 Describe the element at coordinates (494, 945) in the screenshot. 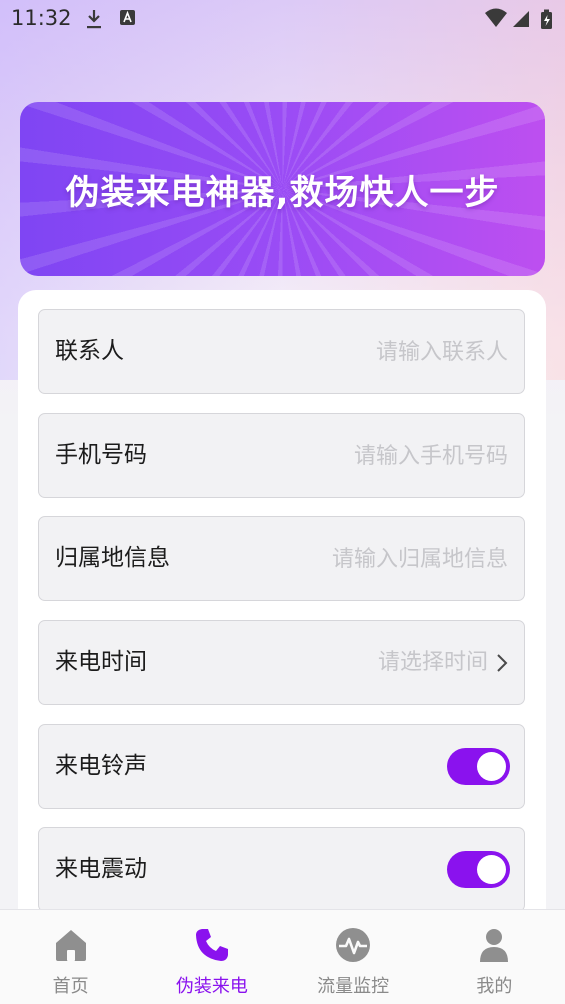

I see `user-icon` at that location.